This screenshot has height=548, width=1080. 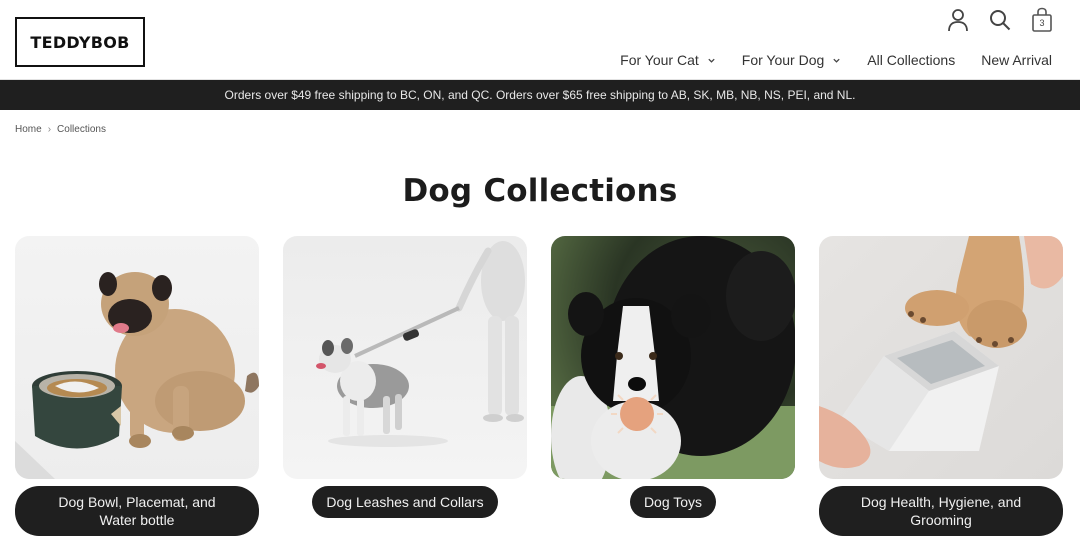 I want to click on collection-card: Dog Bowl, Placemat, and Water bottle, so click(x=137, y=386).